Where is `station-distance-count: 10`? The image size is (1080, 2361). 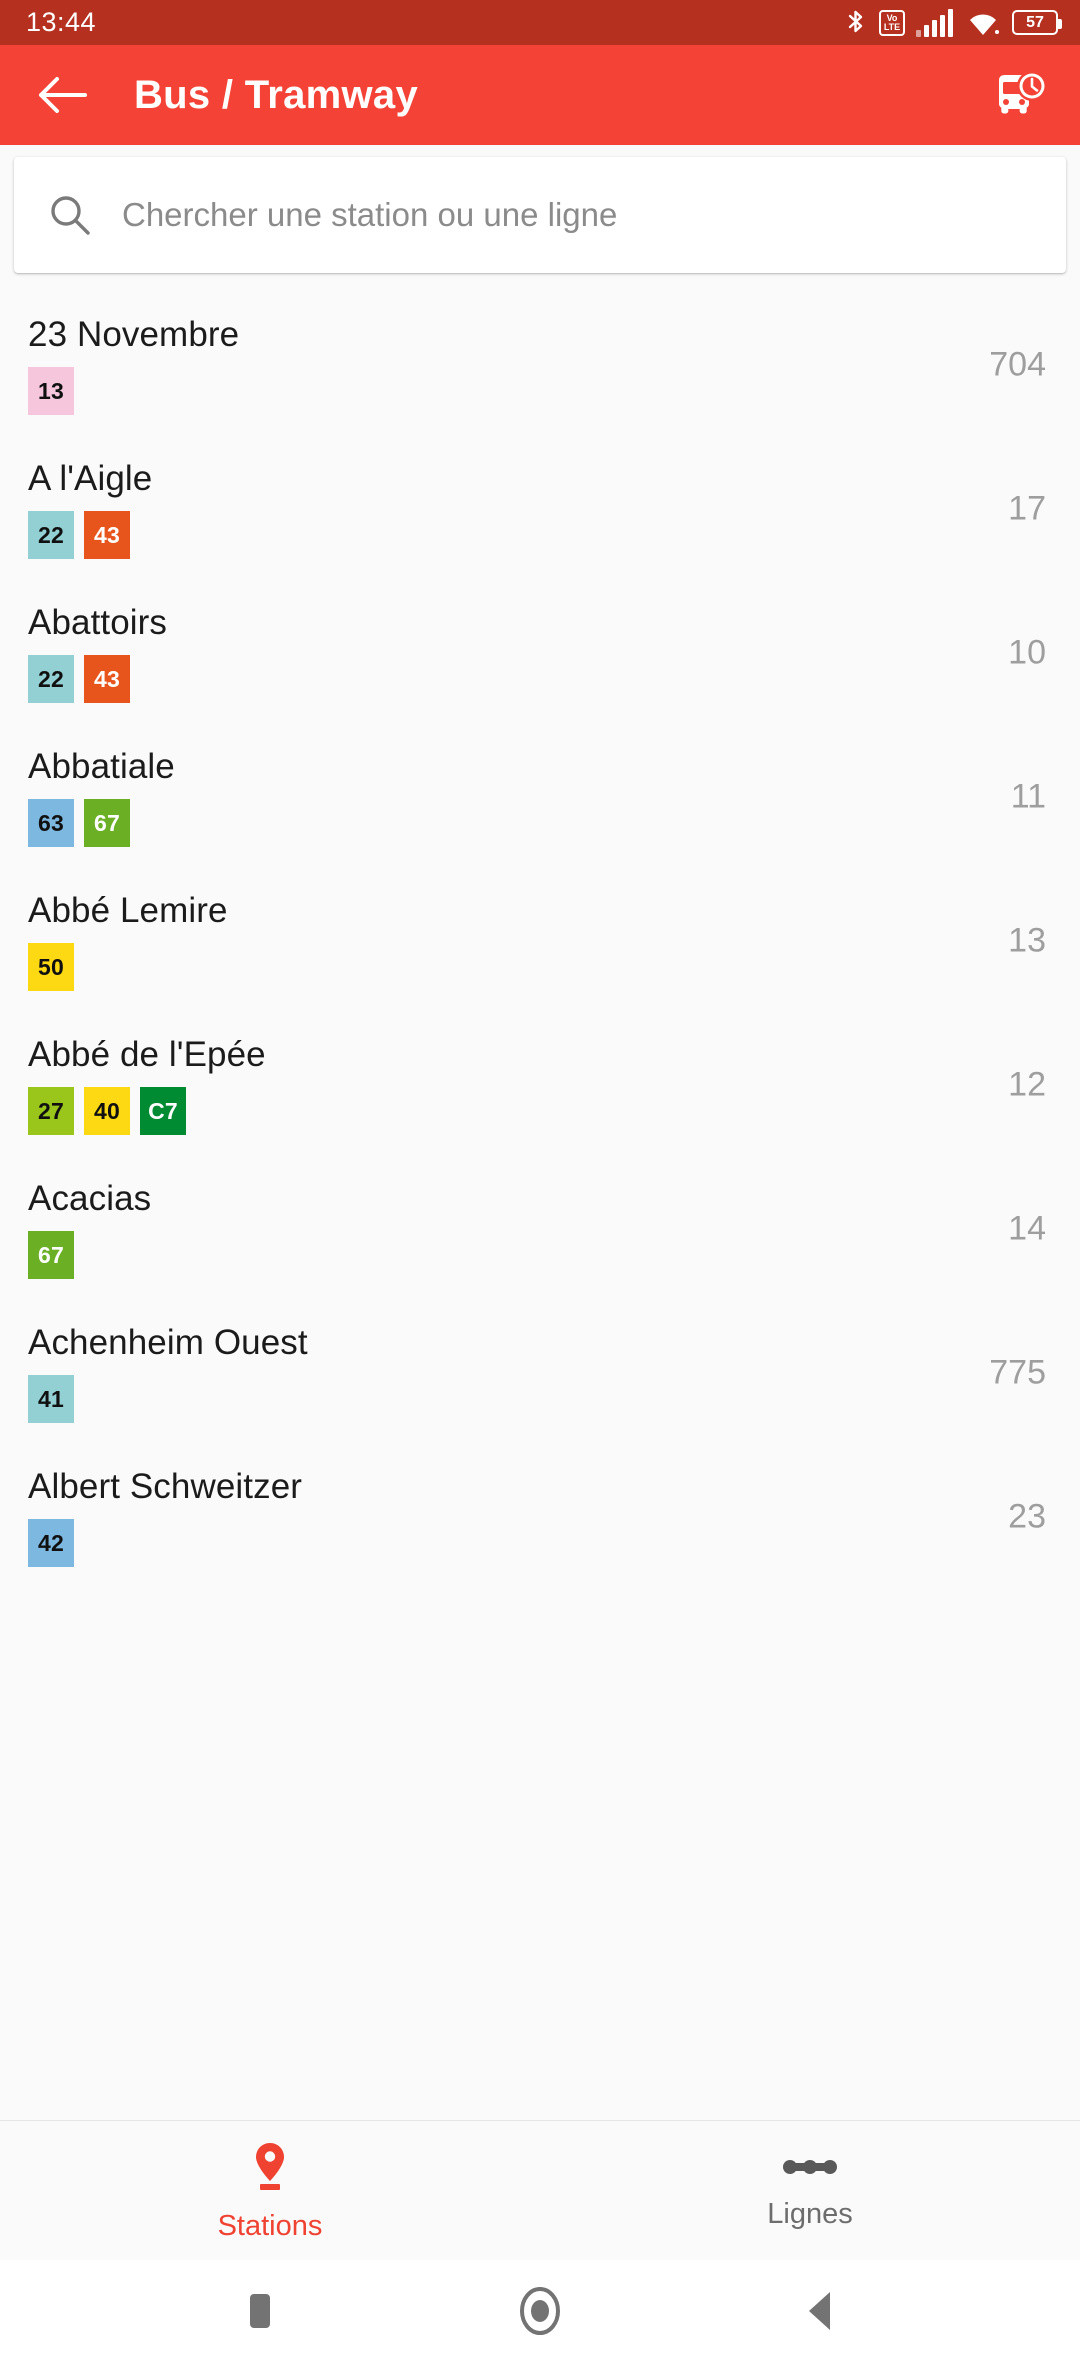 station-distance-count: 10 is located at coordinates (1027, 652).